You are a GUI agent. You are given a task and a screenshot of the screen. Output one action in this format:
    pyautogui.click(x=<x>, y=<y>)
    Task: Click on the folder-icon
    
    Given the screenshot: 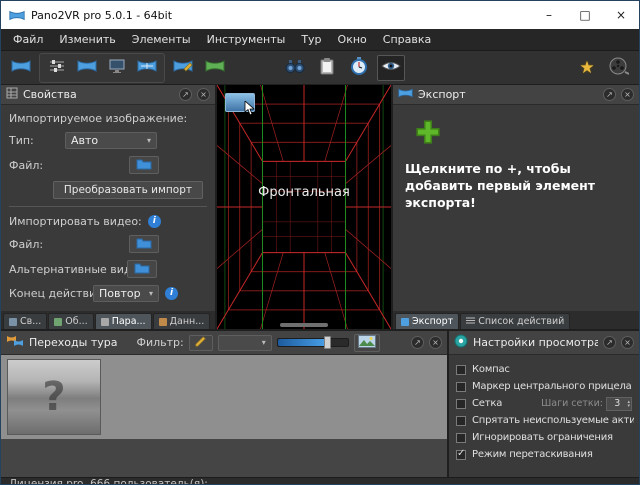 What is the action you would take?
    pyautogui.click(x=144, y=165)
    